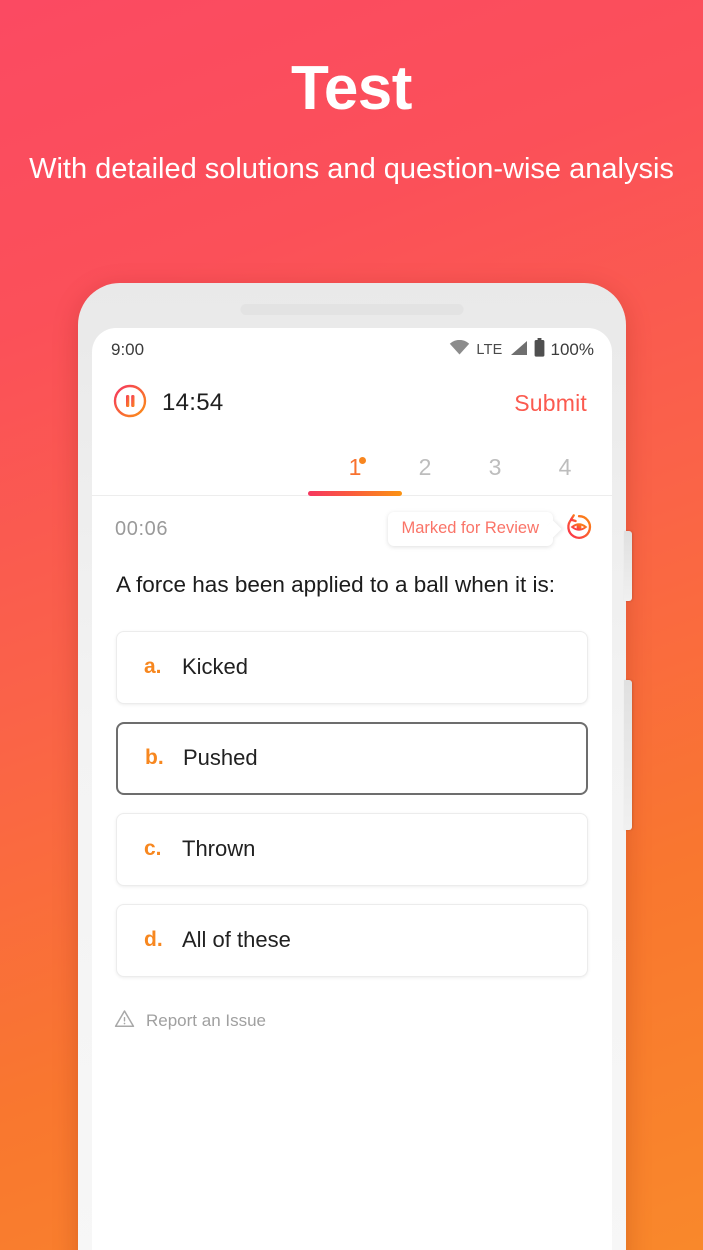  Describe the element at coordinates (489, 350) in the screenshot. I see `network-type-label: LTE` at that location.